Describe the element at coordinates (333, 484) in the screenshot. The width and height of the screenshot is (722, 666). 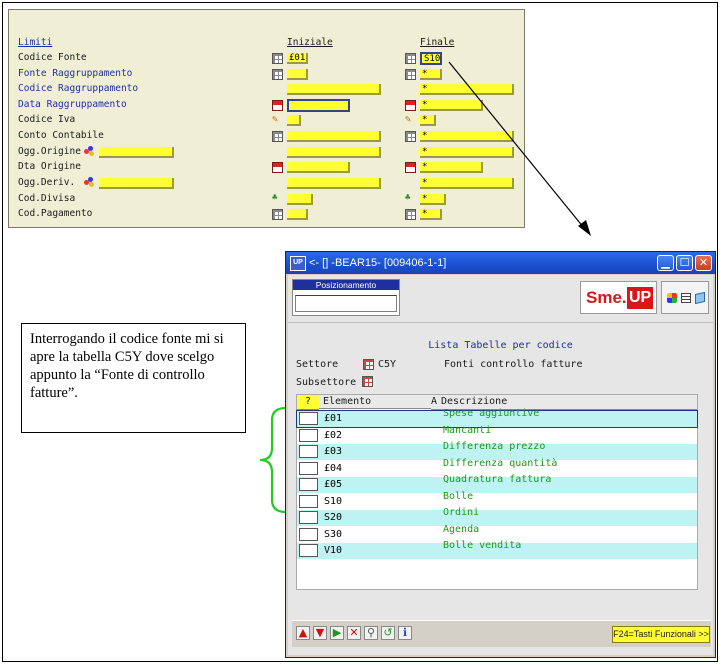
I see `row-code: £05` at that location.